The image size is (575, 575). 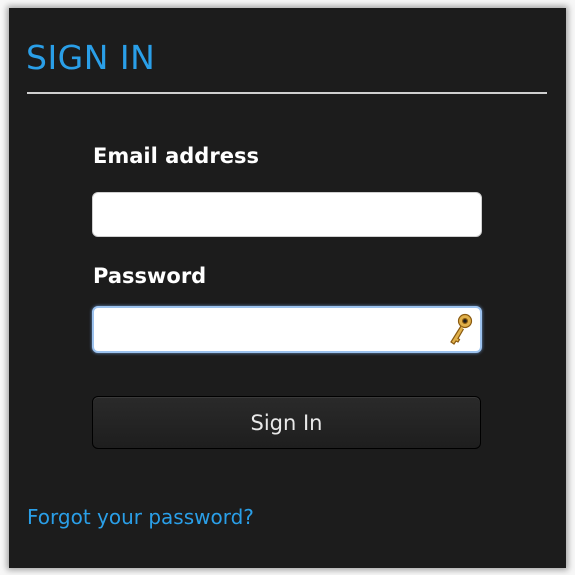 What do you see at coordinates (176, 156) in the screenshot?
I see `email-label: Email address` at bounding box center [176, 156].